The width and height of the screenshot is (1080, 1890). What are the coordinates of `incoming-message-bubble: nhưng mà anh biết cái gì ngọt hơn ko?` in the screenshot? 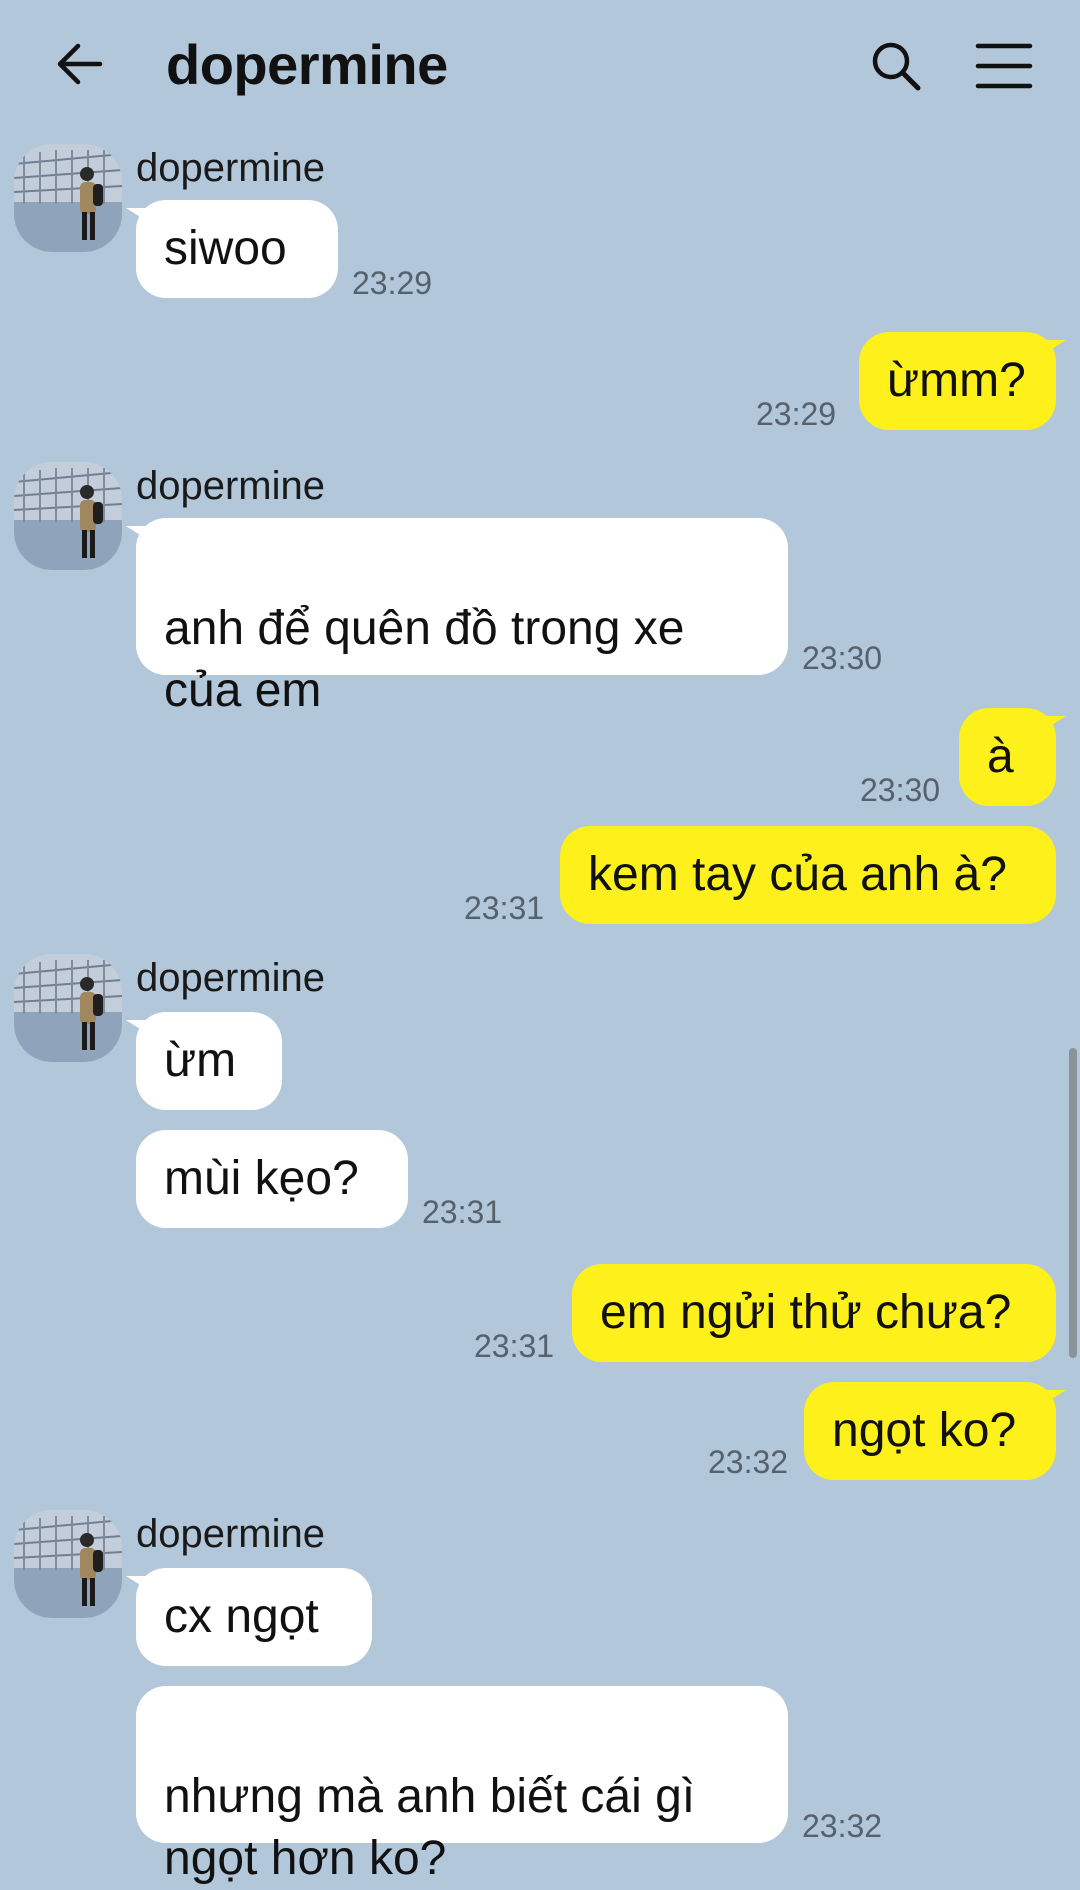 It's located at (462, 1785).